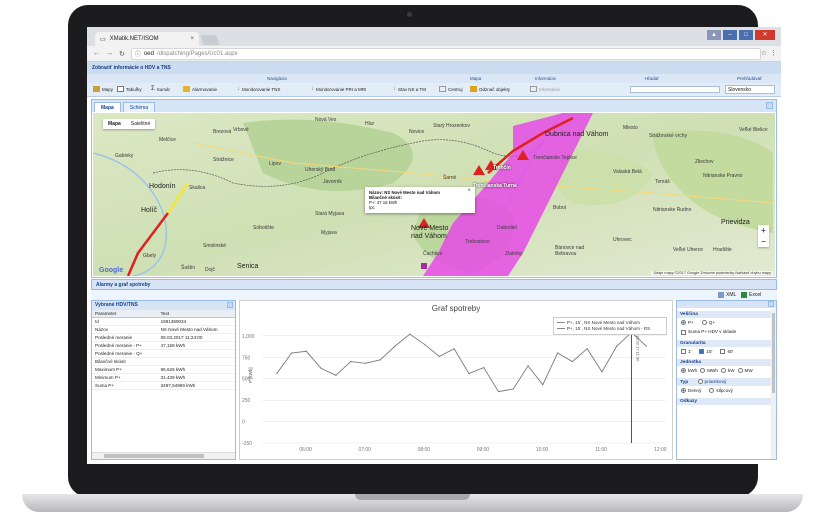  I want to click on table-row: Posledné meranie - P+ 47,158 kWh, so click(163, 345).